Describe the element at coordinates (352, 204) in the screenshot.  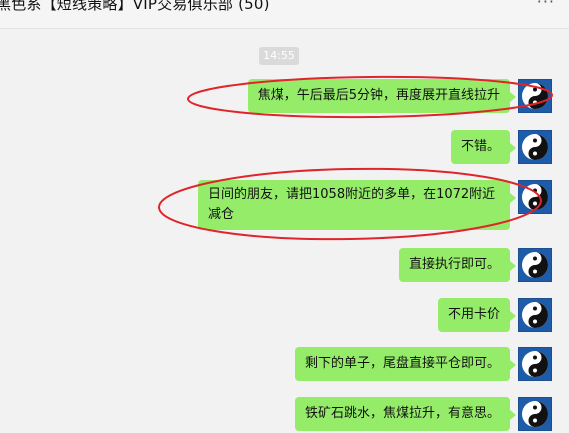
I see `message-text: 日间的朋友，请把1058附近的多单，在1072附近减仓` at that location.